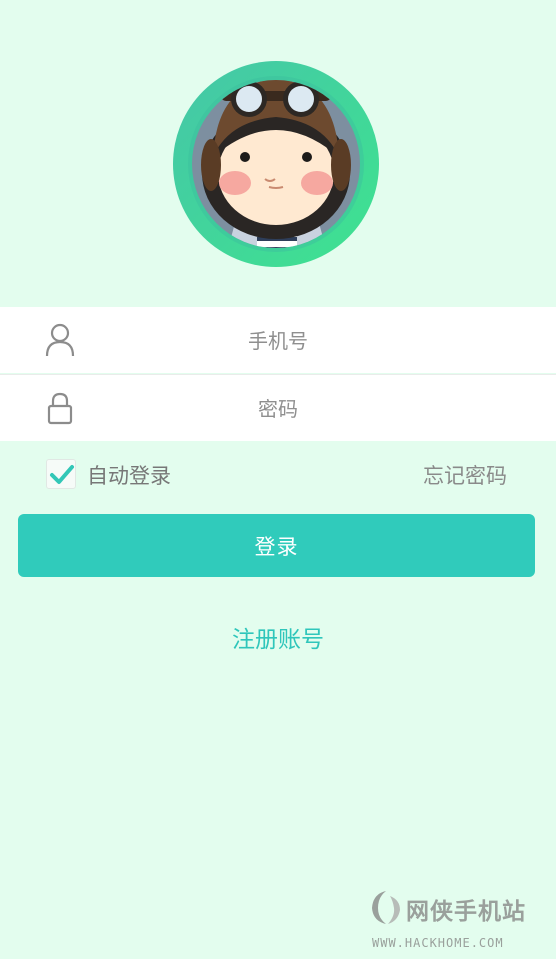 Image resolution: width=556 pixels, height=959 pixels. I want to click on password-field-row, so click(278, 409).